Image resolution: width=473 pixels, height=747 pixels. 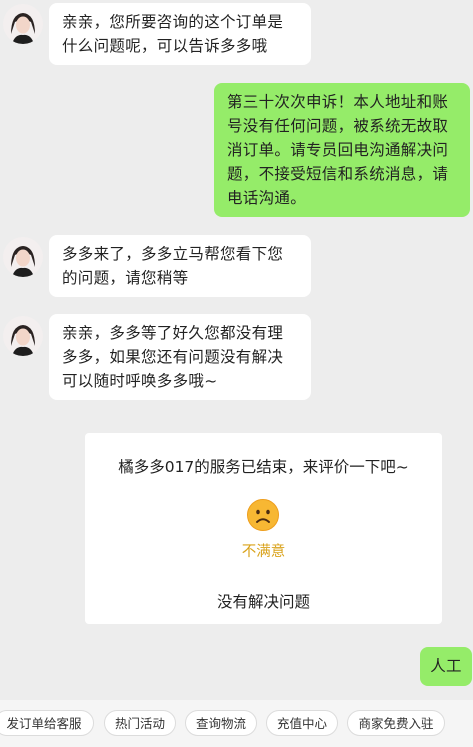 I want to click on message-line: 人工, so click(x=446, y=666).